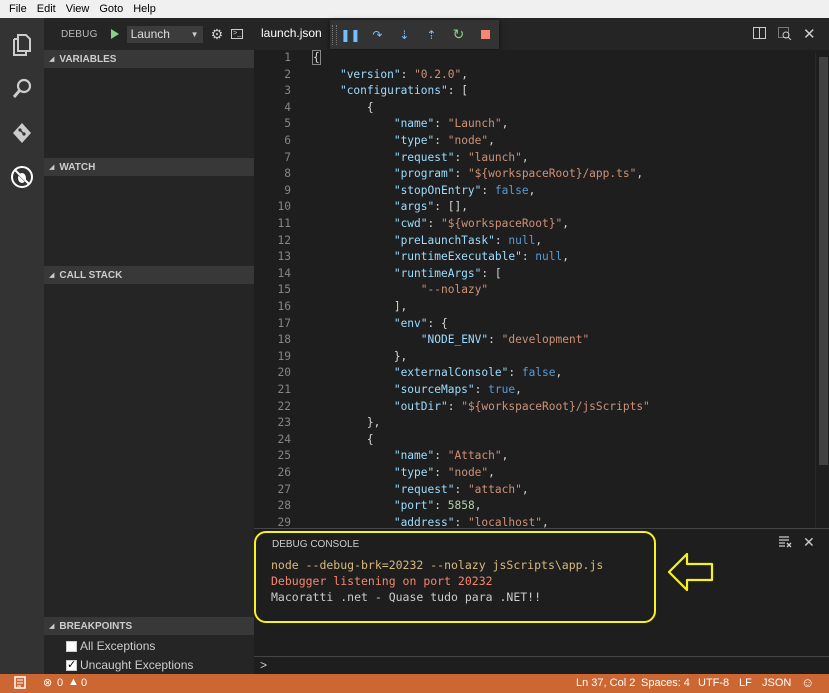 The image size is (829, 693). What do you see at coordinates (534, 108) in the screenshot?
I see `code-line: 4 {` at bounding box center [534, 108].